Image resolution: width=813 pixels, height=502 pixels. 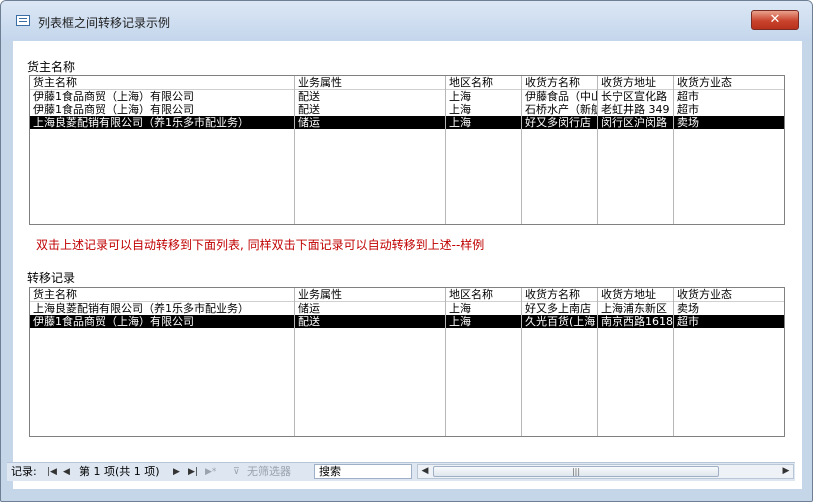 What do you see at coordinates (407, 321) in the screenshot?
I see `list-row: 伊藤1食品商贸（上海）有限公司 配送 上海 久光百货(上海 南京西路1618 超市` at bounding box center [407, 321].